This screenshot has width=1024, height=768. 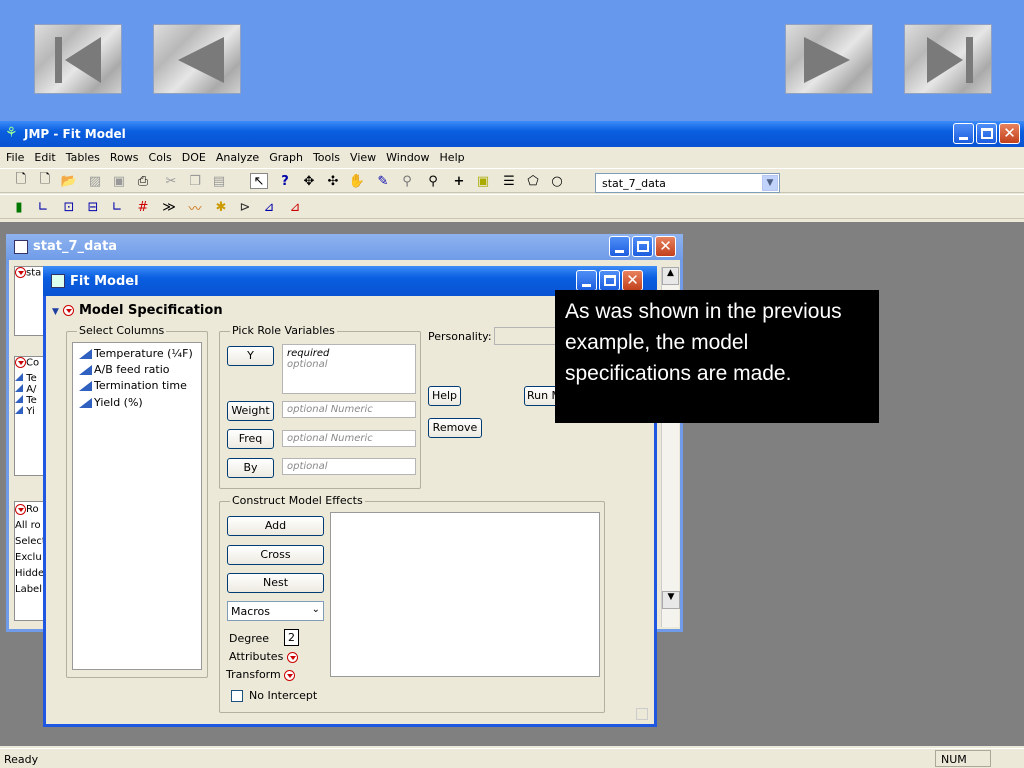 I want to click on weight-field: optional Numeric, so click(x=349, y=409).